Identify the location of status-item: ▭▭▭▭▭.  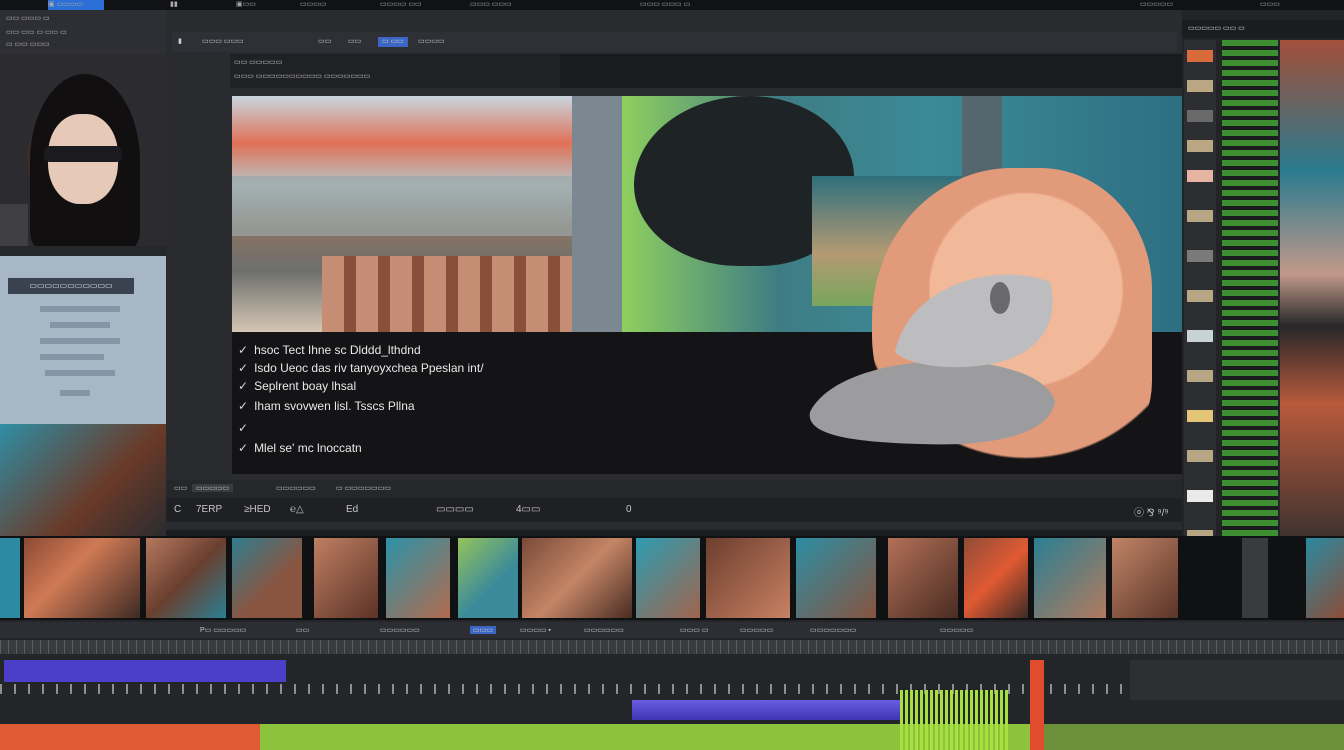
(213, 488).